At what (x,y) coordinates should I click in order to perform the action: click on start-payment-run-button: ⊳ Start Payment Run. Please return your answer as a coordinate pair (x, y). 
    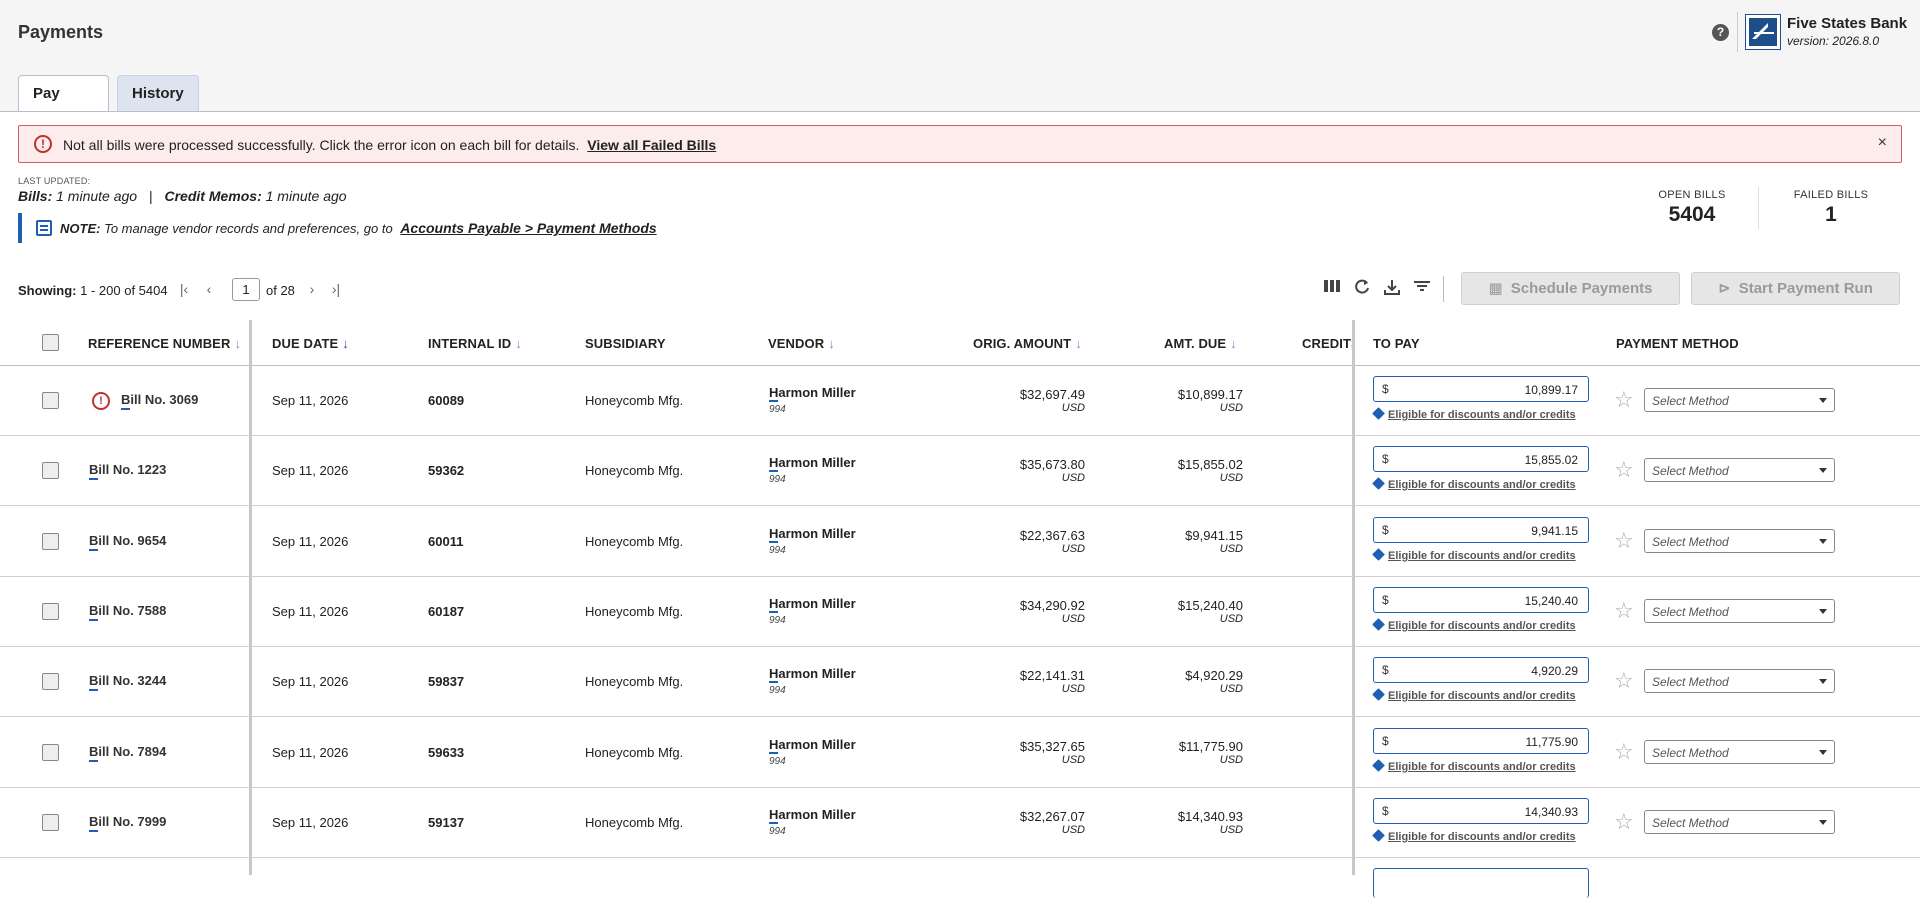
    Looking at the image, I should click on (1795, 288).